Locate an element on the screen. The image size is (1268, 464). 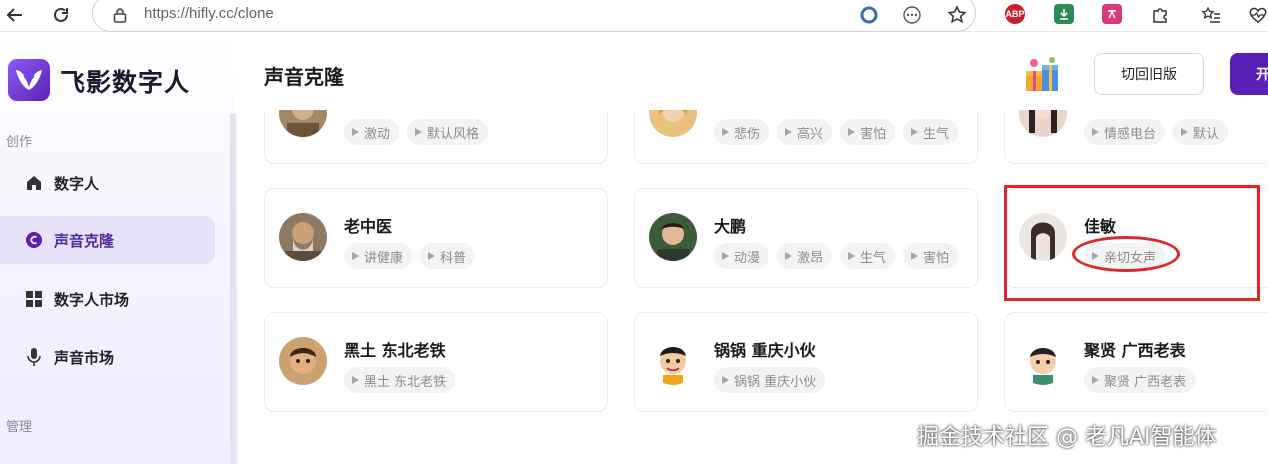
voice-card: 大鹏 动漫 激昂 生气 害怕 is located at coordinates (806, 238).